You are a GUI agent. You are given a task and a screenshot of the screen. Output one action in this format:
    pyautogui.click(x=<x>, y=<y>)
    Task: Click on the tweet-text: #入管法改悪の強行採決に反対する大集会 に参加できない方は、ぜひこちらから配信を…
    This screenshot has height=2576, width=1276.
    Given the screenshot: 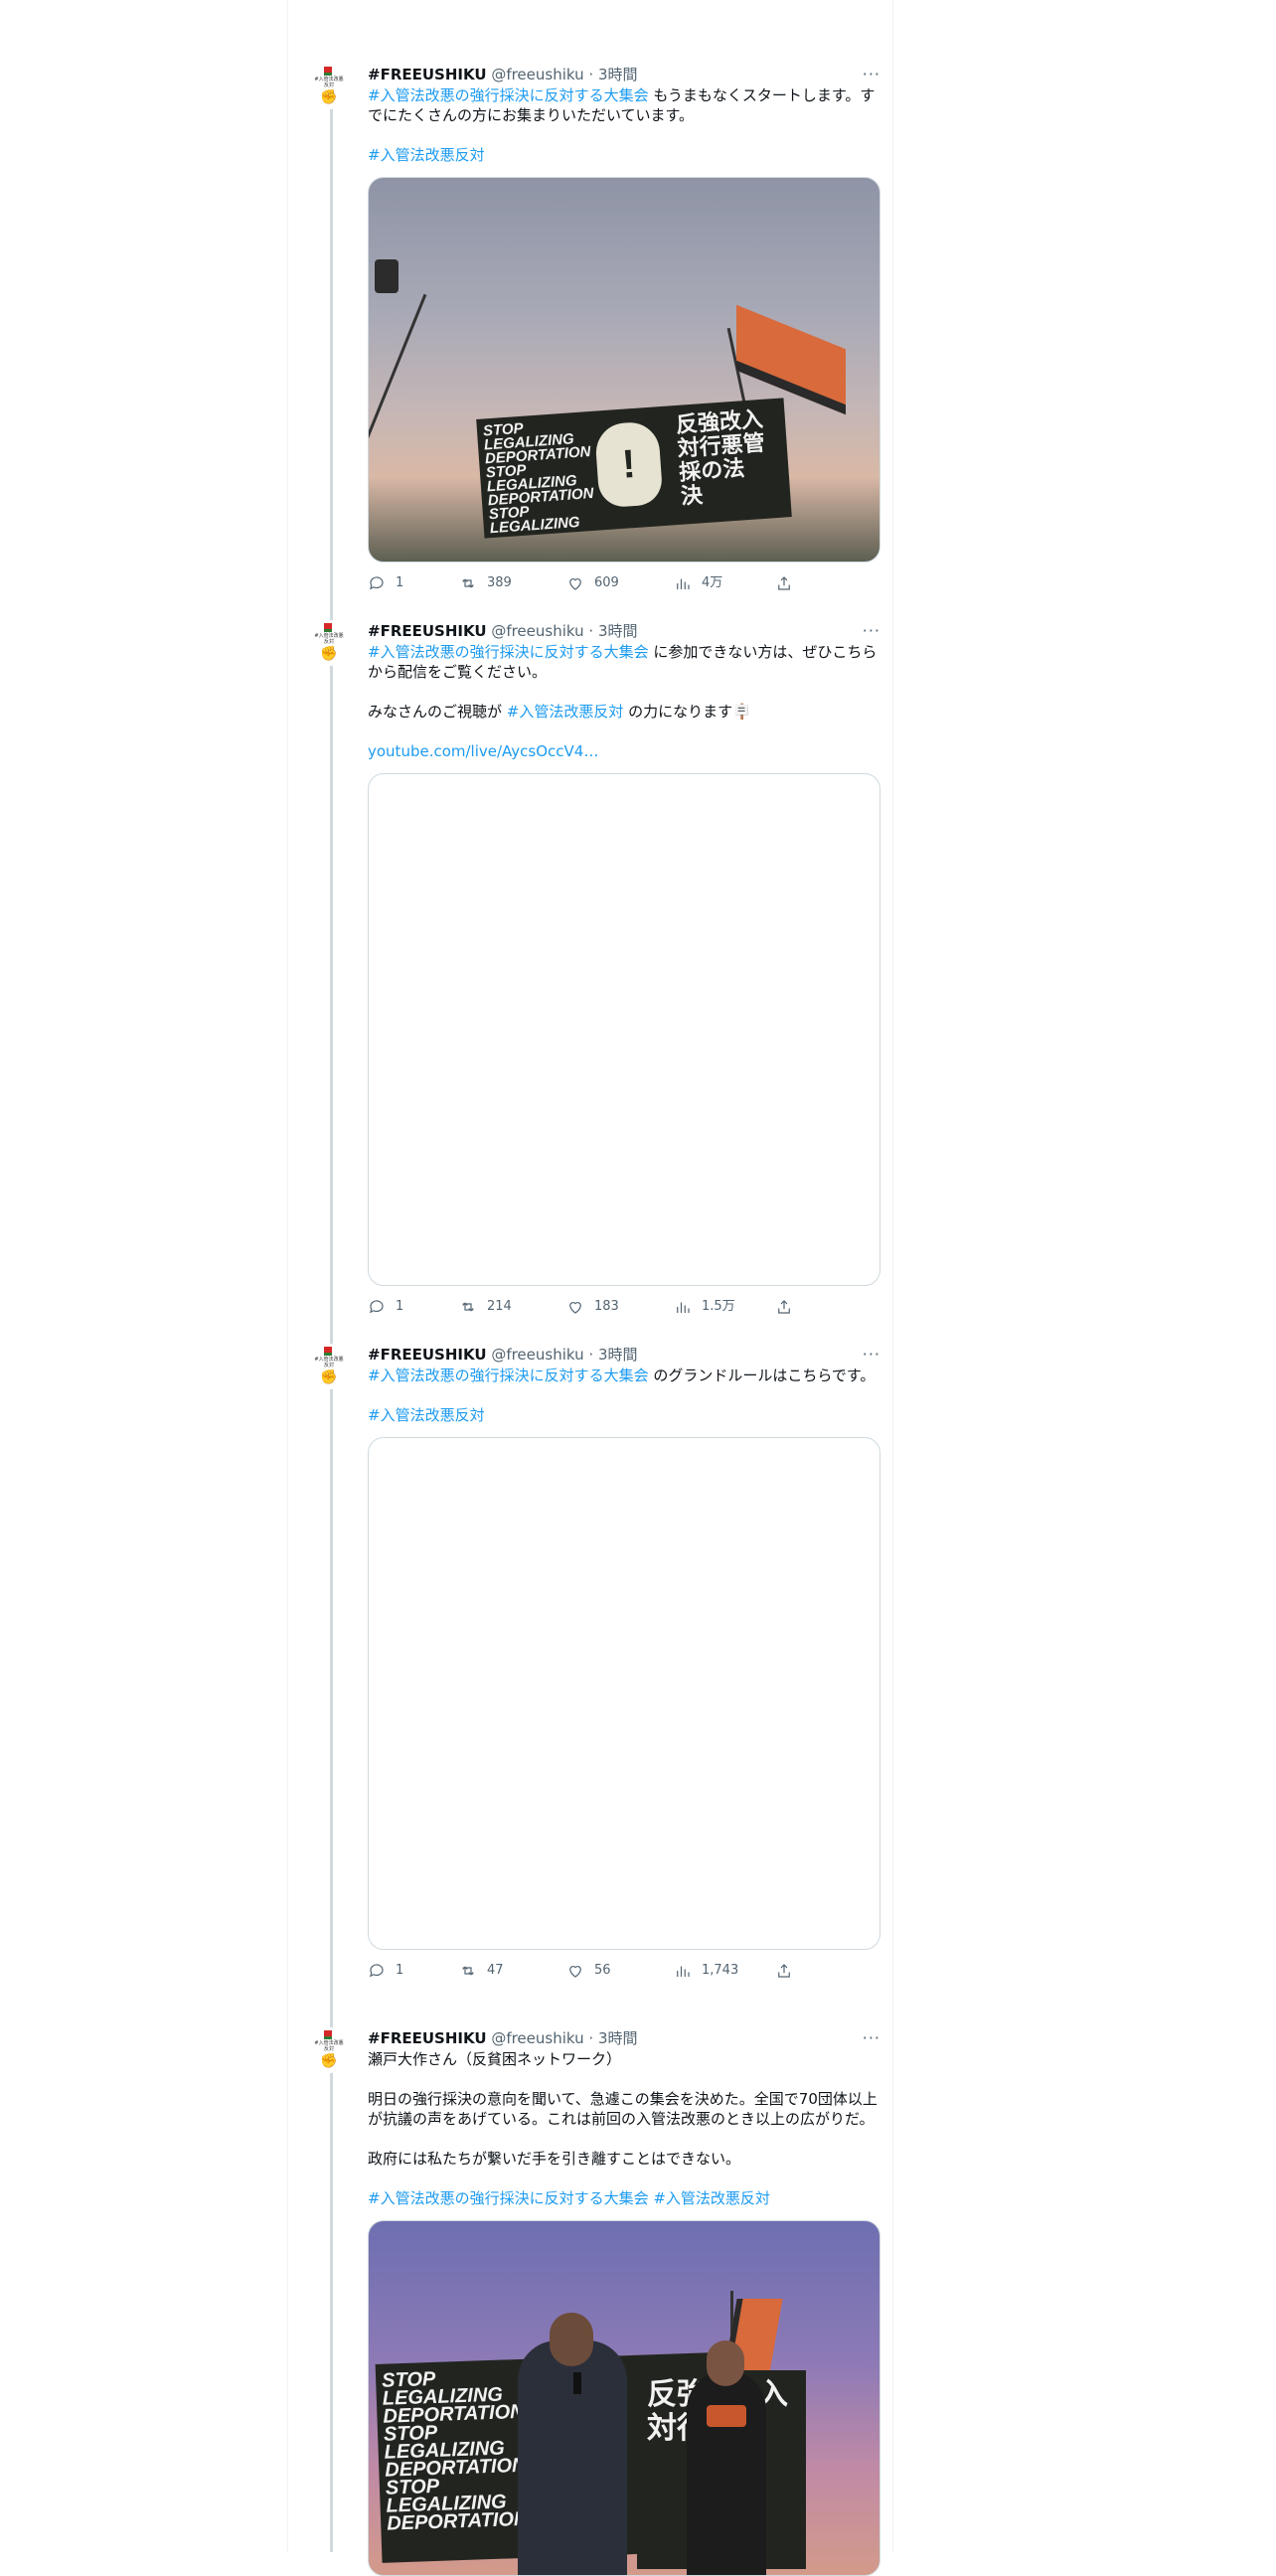 What is the action you would take?
    pyautogui.click(x=624, y=701)
    